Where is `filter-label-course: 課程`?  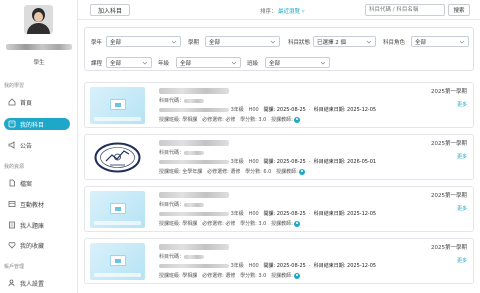 filter-label-course: 課程 is located at coordinates (97, 64).